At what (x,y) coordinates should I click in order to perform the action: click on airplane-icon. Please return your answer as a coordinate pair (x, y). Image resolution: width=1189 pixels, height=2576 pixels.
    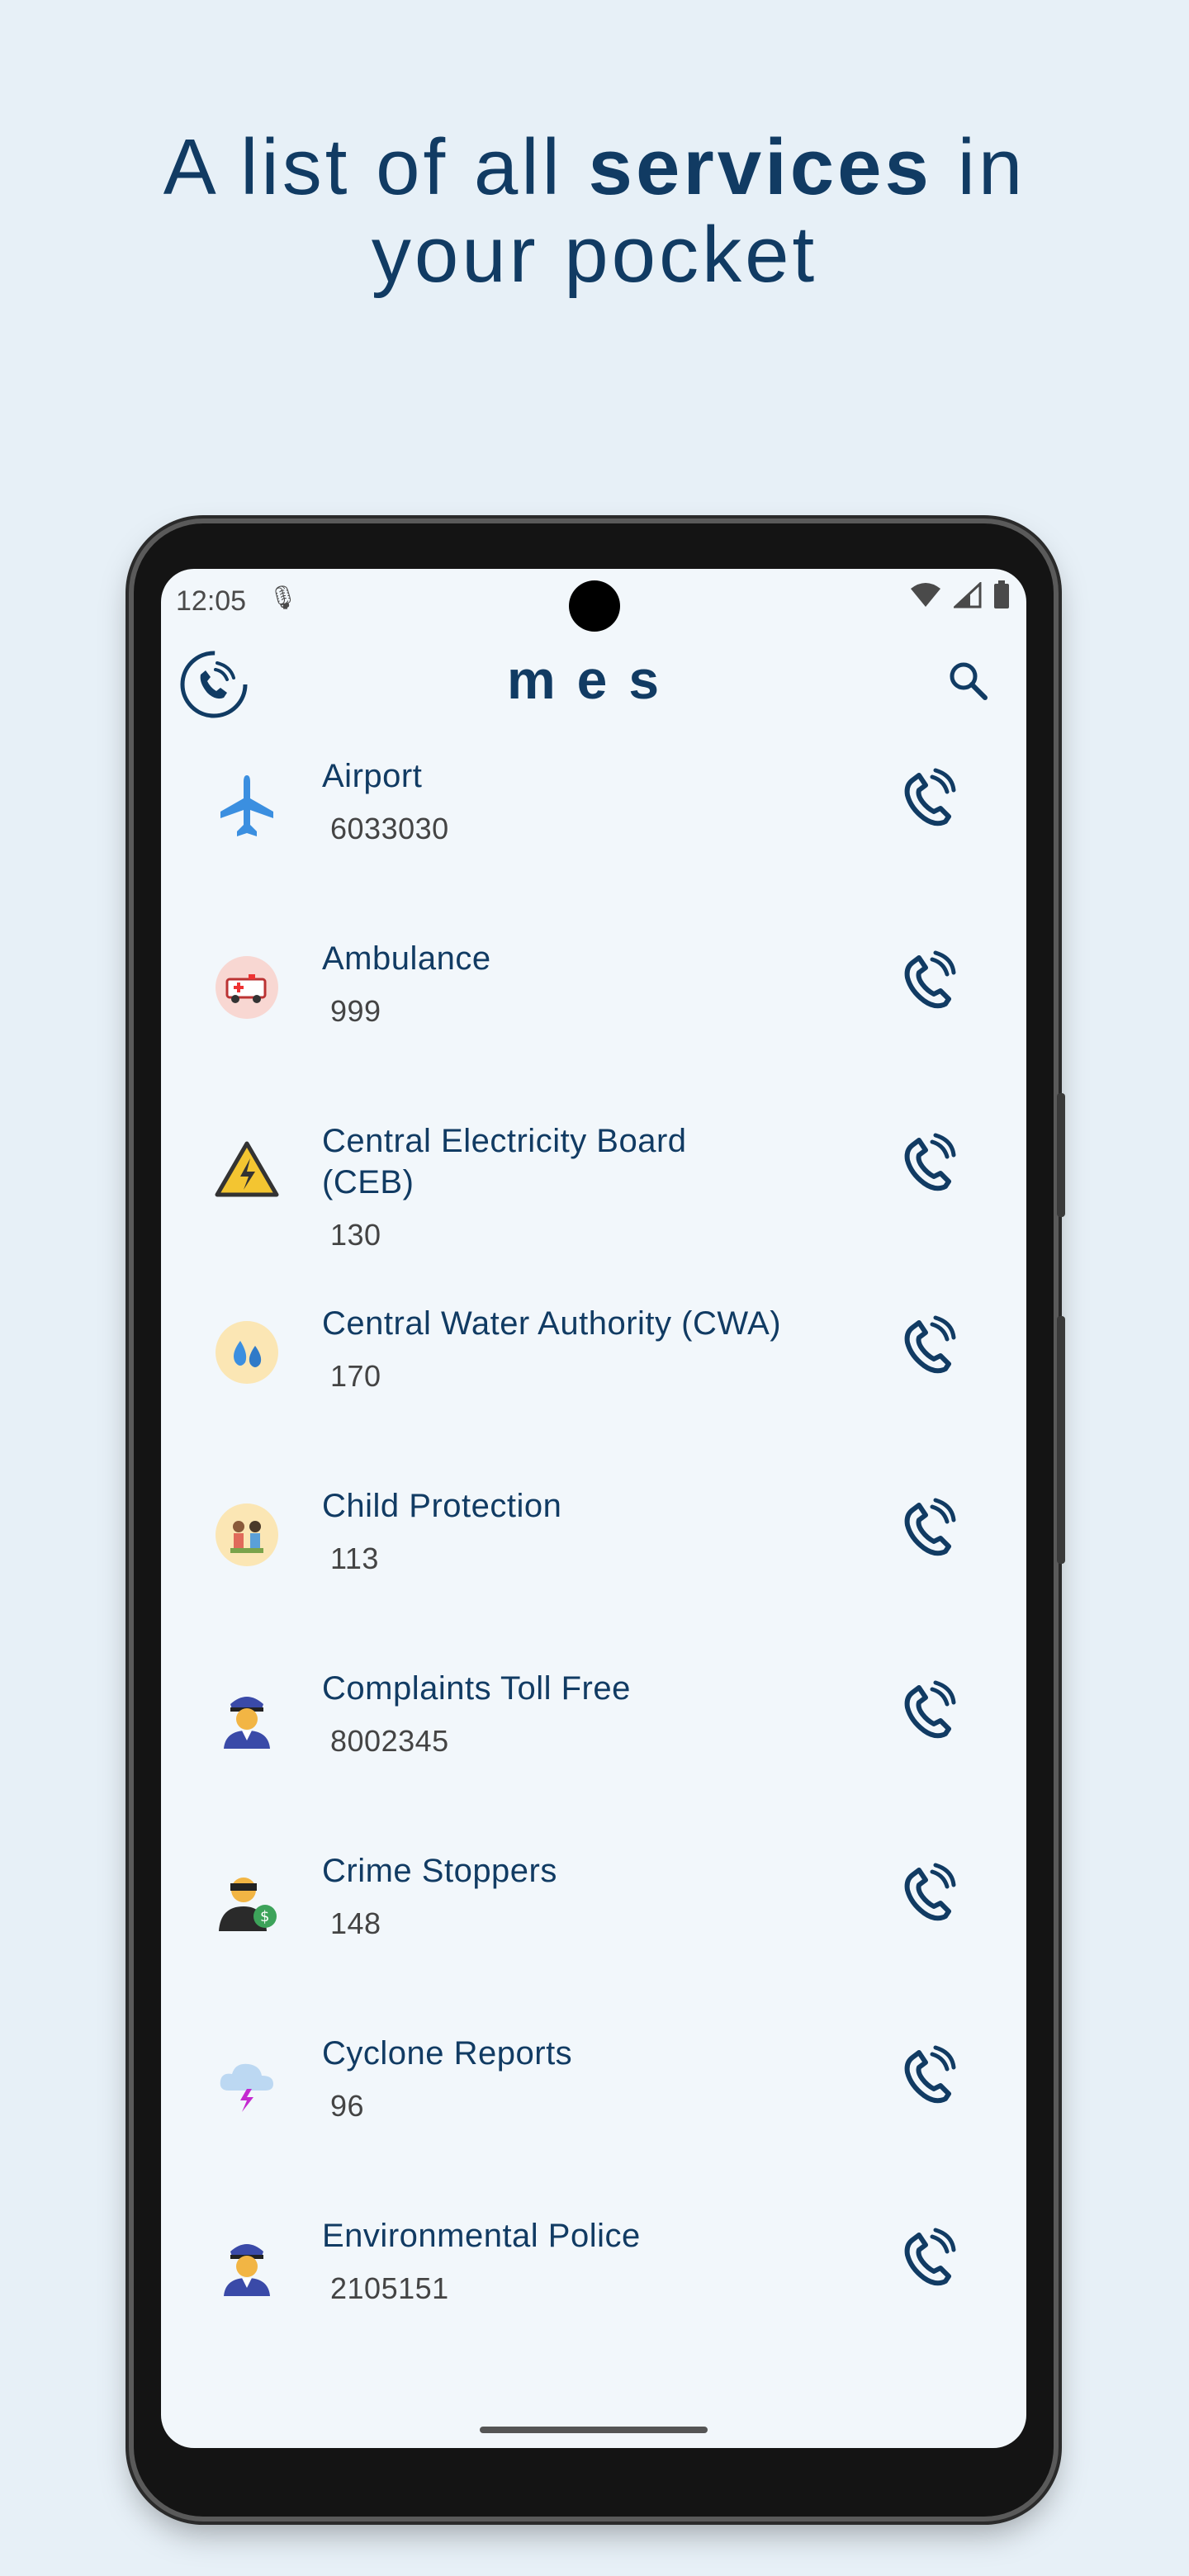
    Looking at the image, I should click on (246, 805).